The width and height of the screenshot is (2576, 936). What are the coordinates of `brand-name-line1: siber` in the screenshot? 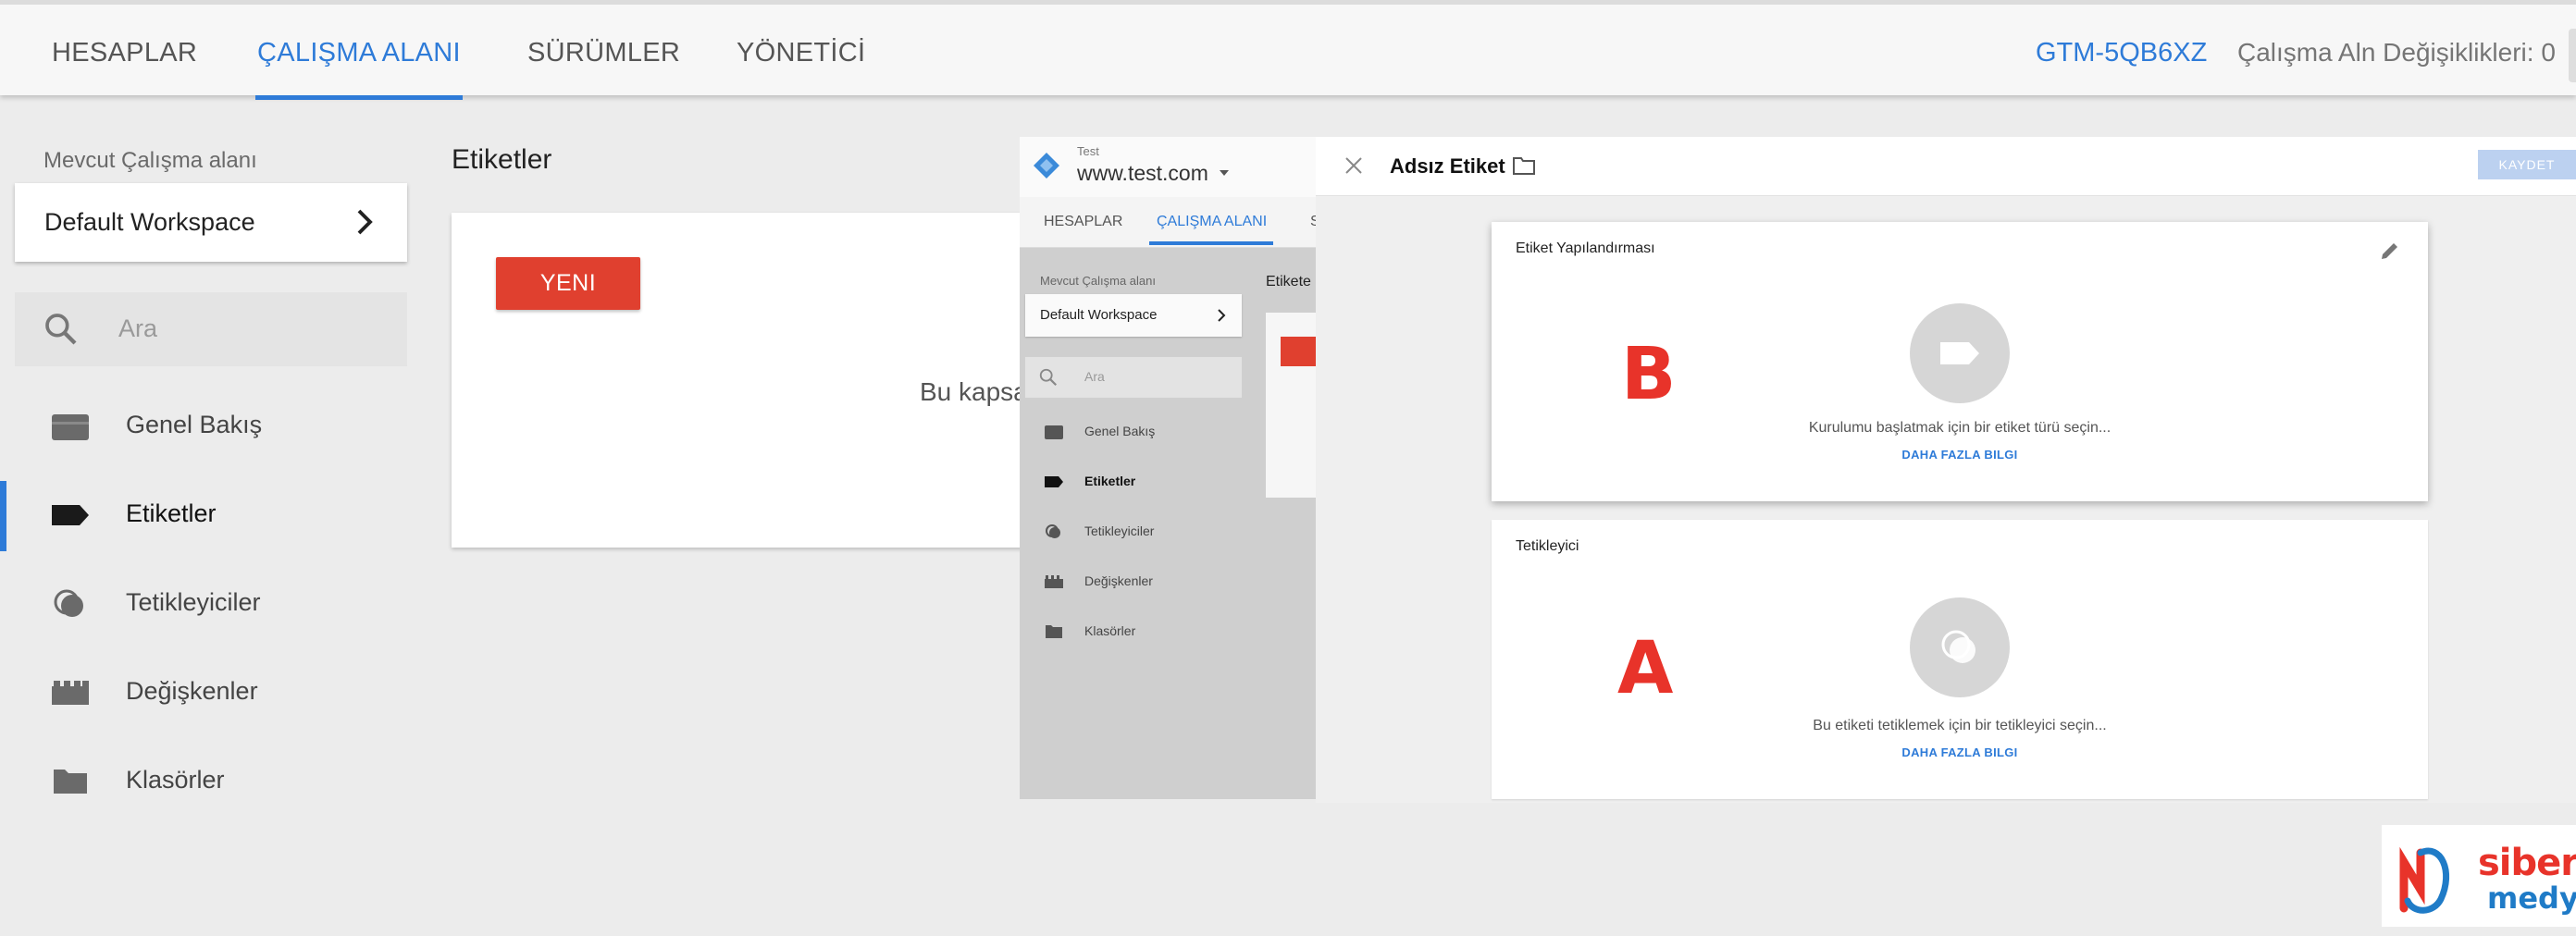 It's located at (2527, 863).